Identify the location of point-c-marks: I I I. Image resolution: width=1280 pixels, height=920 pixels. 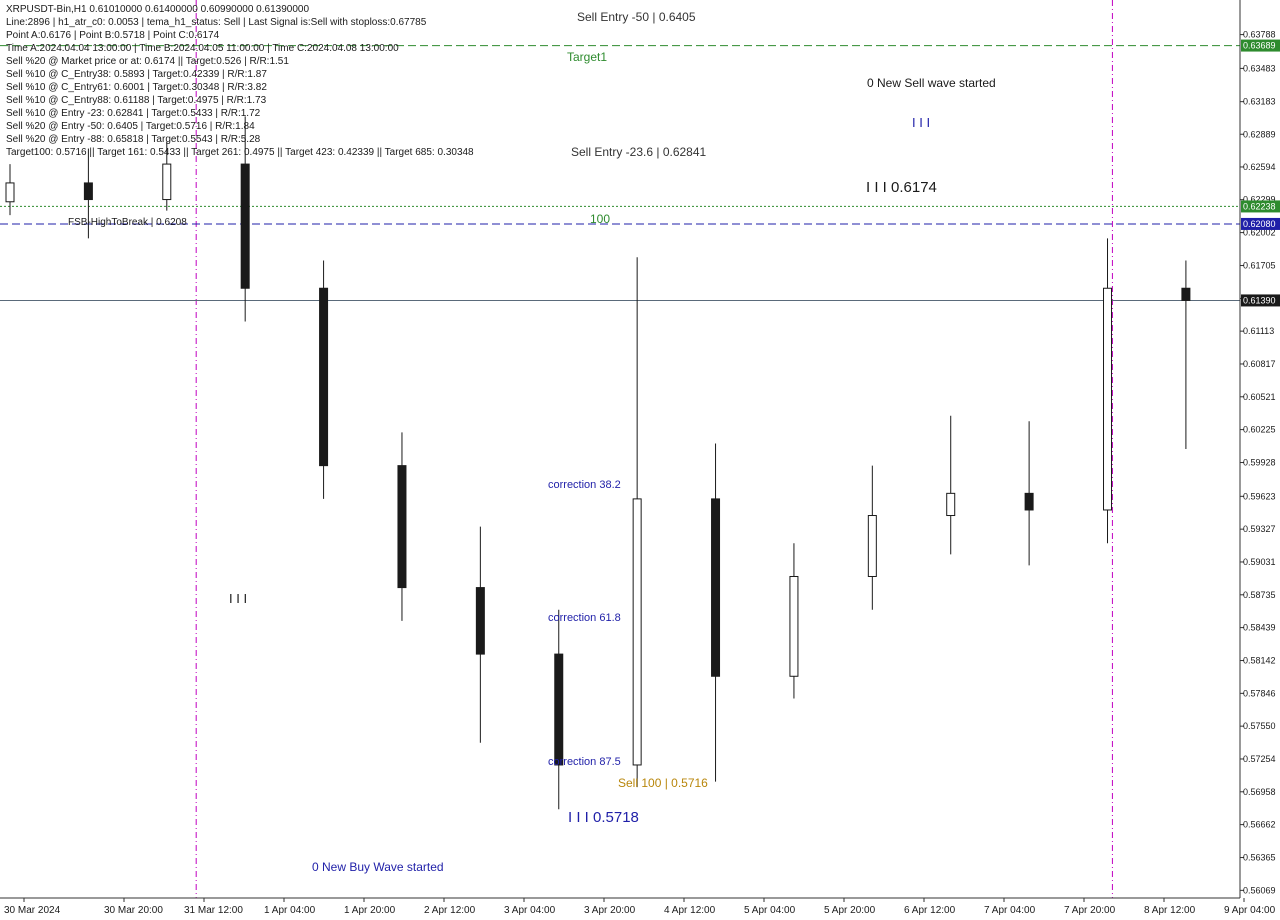
(921, 122).